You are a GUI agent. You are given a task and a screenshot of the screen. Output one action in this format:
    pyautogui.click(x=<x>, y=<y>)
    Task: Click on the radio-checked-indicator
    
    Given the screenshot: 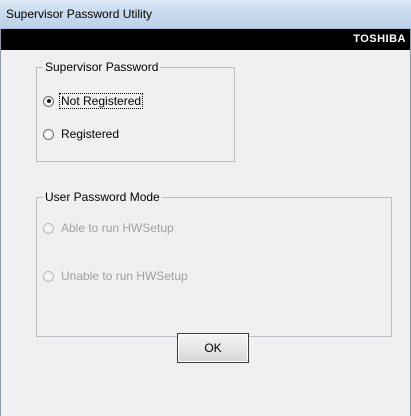 What is the action you would take?
    pyautogui.click(x=48, y=101)
    